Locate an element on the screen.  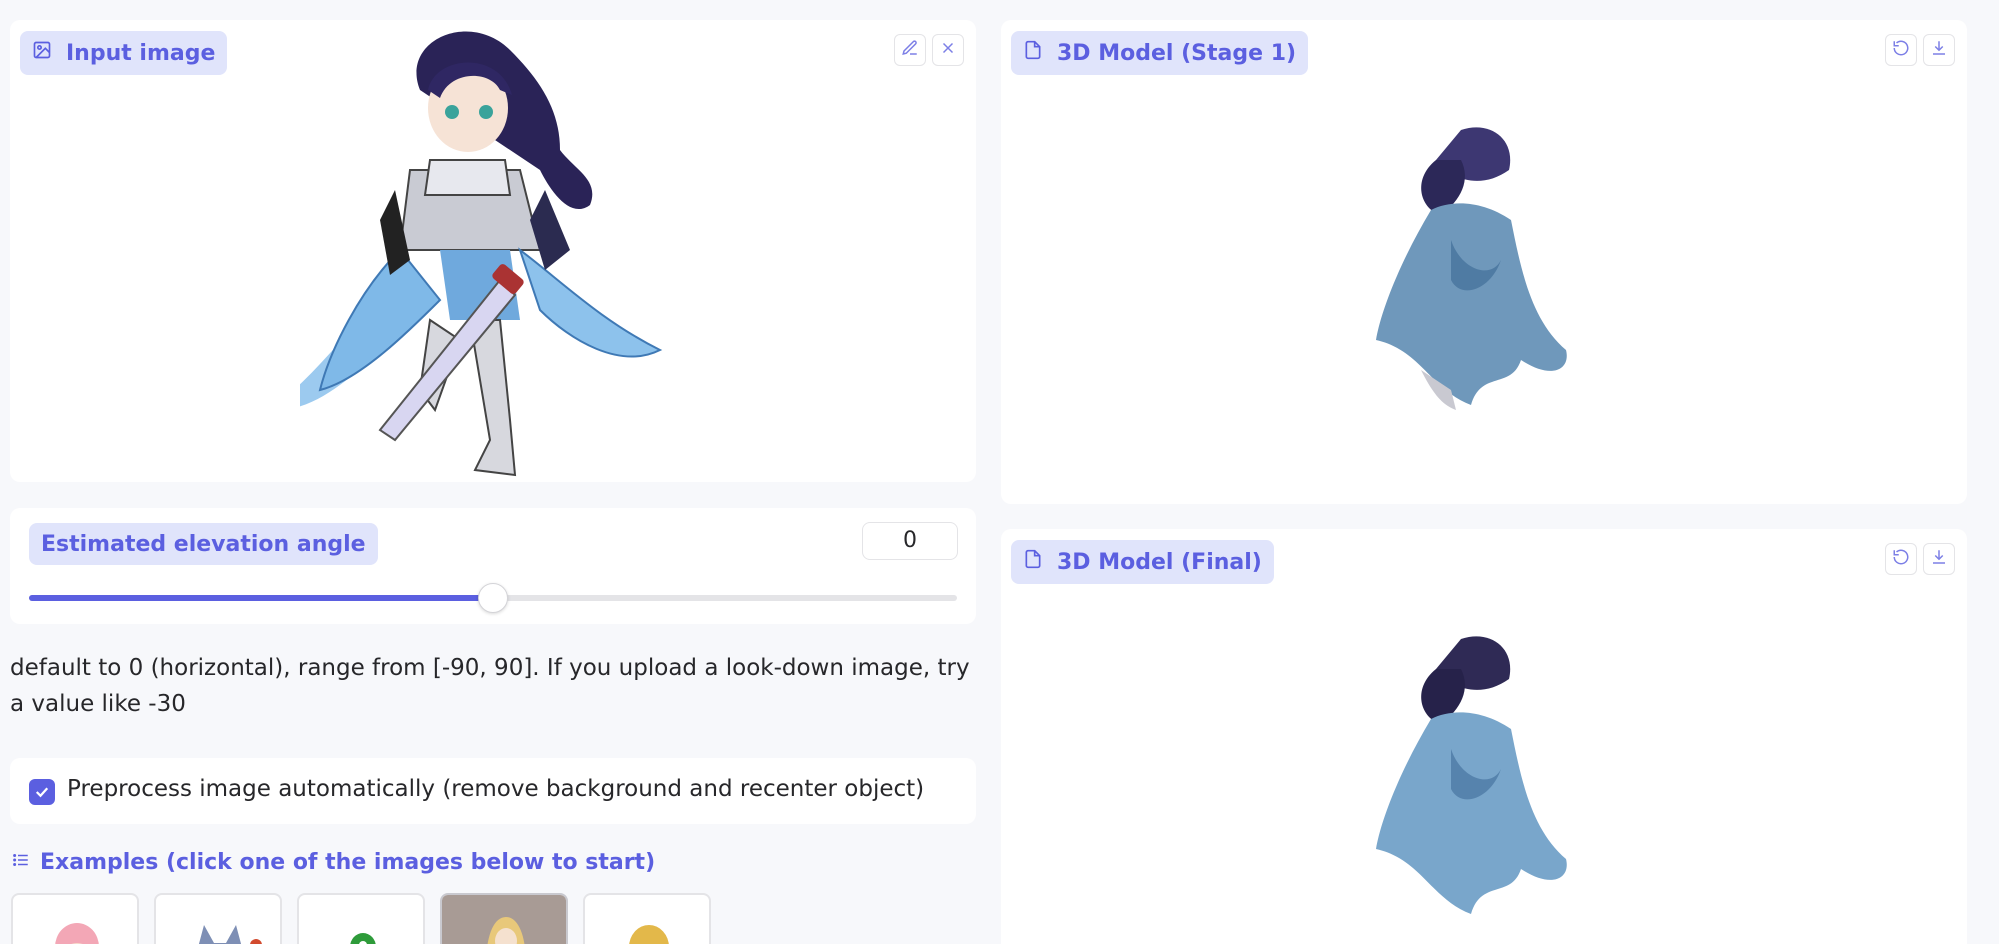
preprocess-checkbox is located at coordinates (42, 792).